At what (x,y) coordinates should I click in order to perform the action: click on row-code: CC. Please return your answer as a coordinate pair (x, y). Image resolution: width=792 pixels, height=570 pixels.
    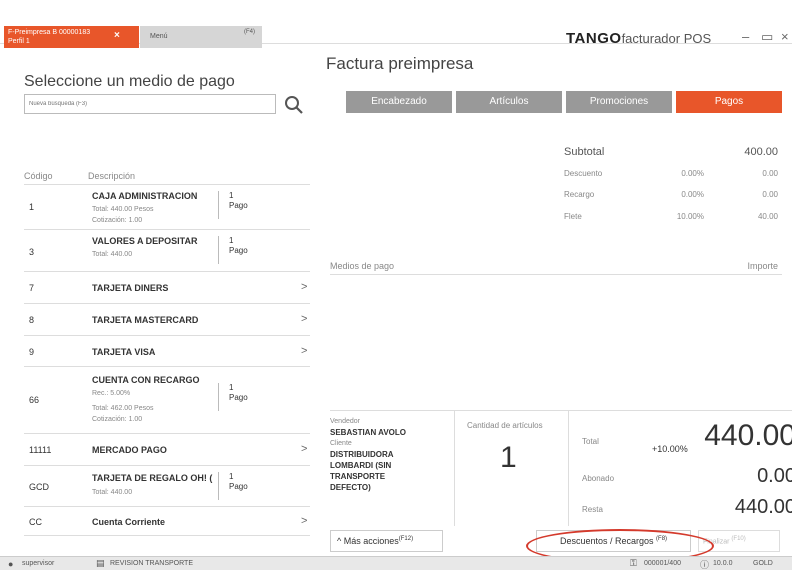
    Looking at the image, I should click on (35, 522).